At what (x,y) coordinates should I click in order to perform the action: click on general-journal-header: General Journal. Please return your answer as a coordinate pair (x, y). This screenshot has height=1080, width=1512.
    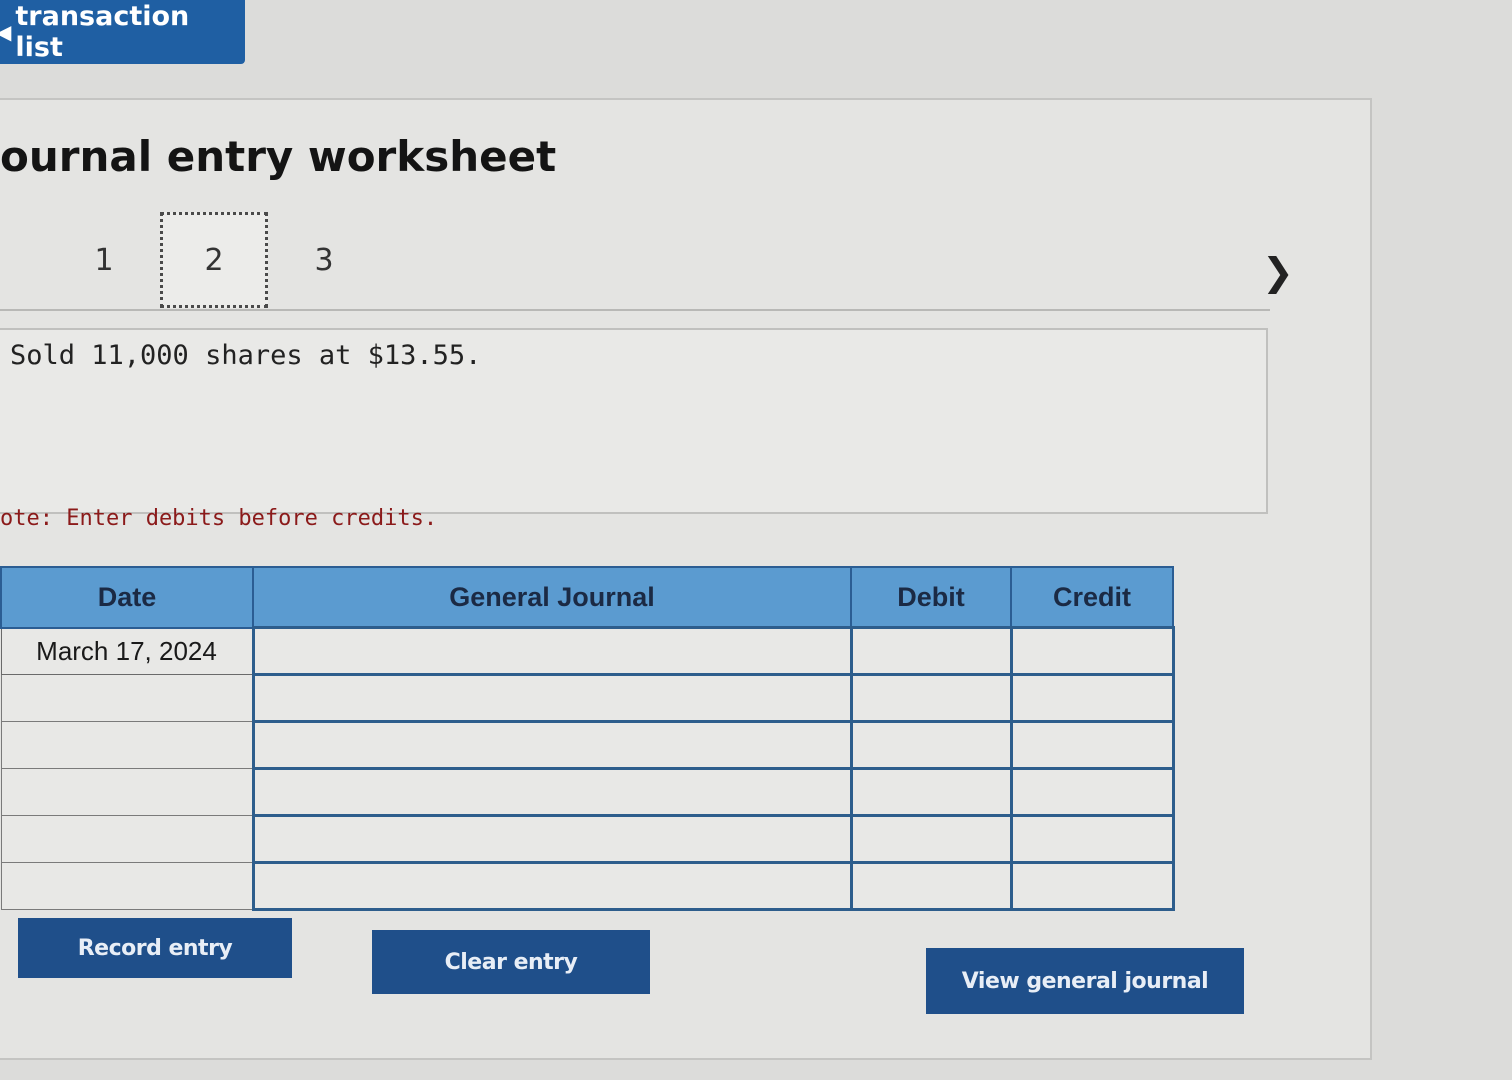
    Looking at the image, I should click on (552, 597).